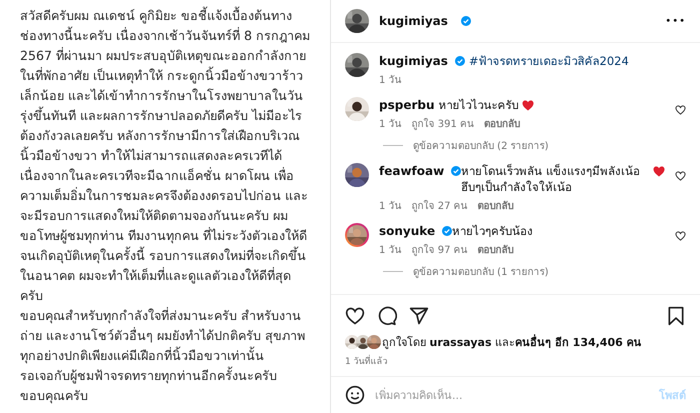  Describe the element at coordinates (676, 316) in the screenshot. I see `bookmark-icon` at that location.